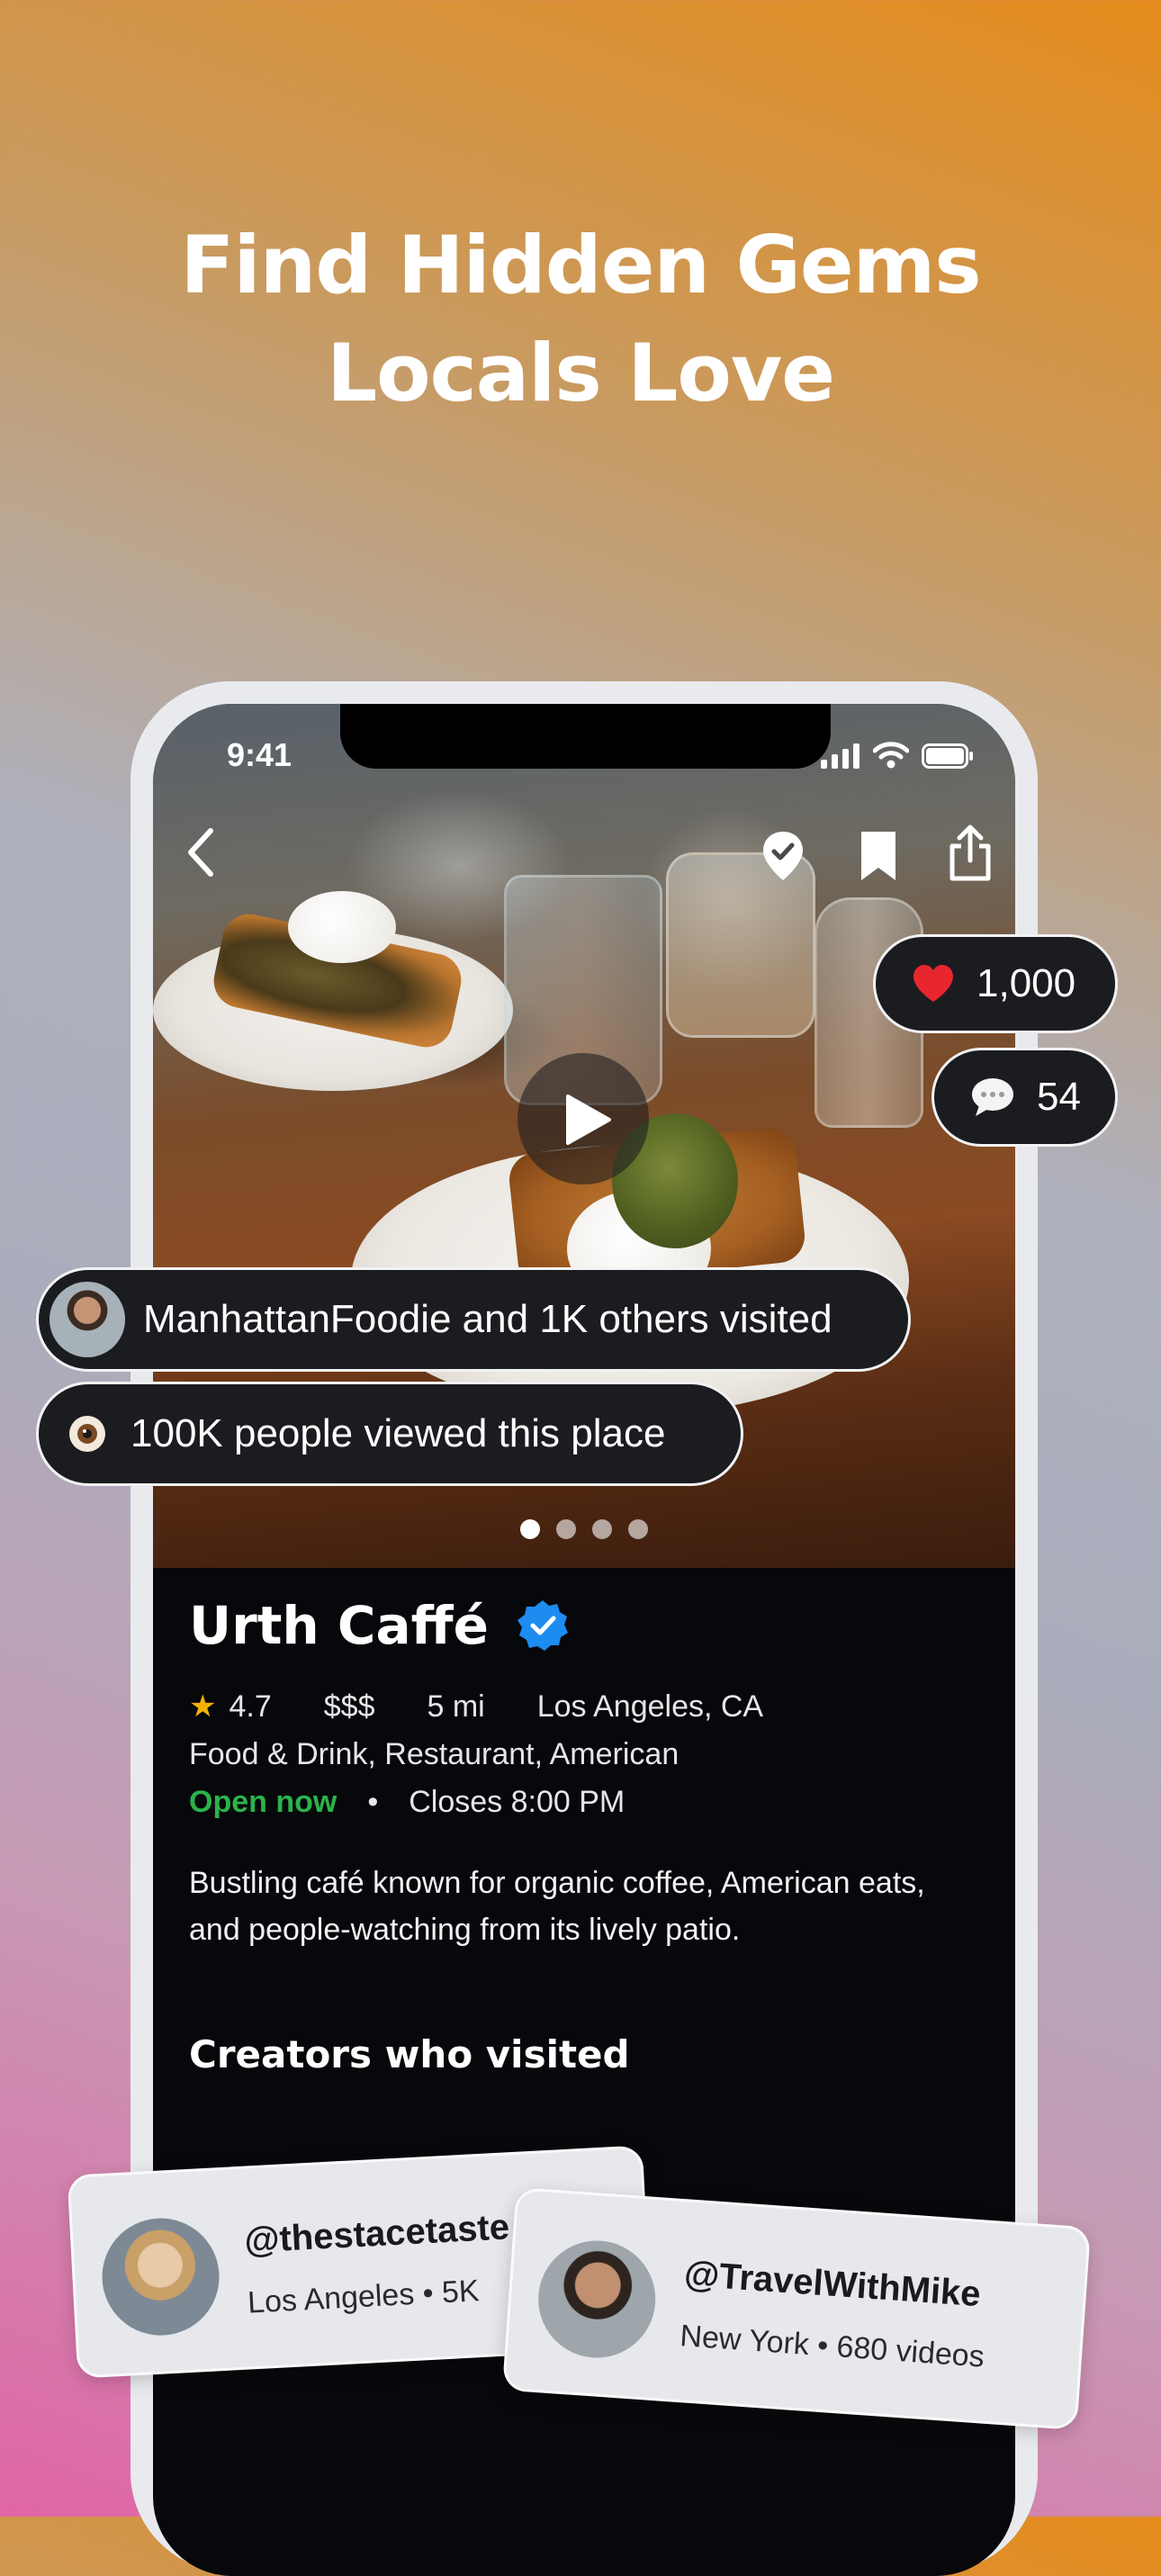 This screenshot has height=2576, width=1161. I want to click on play-icon, so click(588, 1119).